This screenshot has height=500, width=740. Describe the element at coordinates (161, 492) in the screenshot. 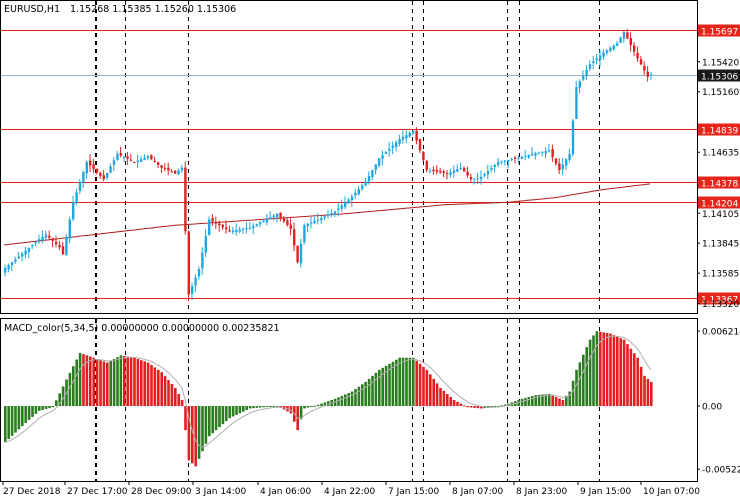

I see `time-tick-label-2: 28 Dec 09:00` at that location.